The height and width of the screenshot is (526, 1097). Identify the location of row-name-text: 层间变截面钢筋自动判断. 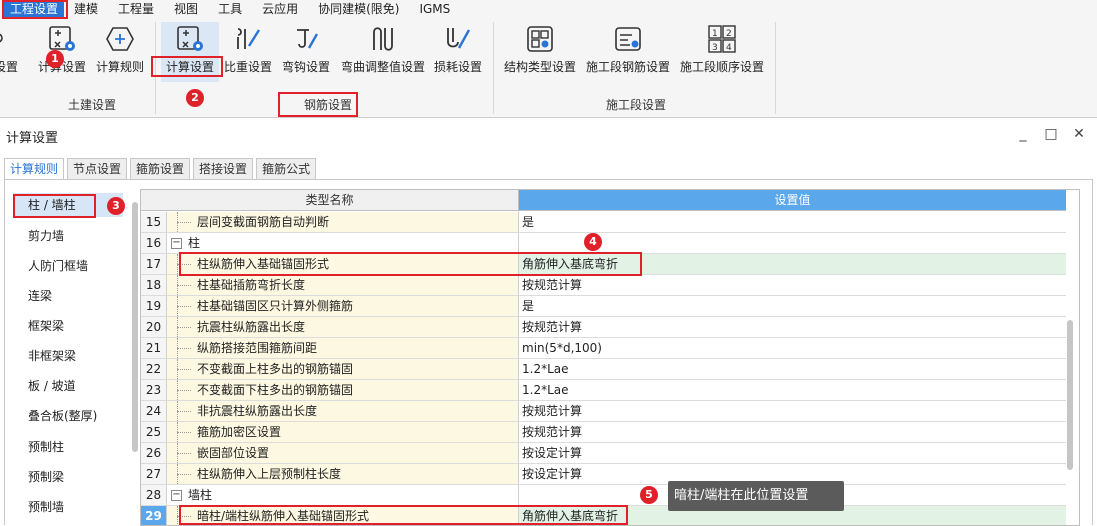
(263, 222).